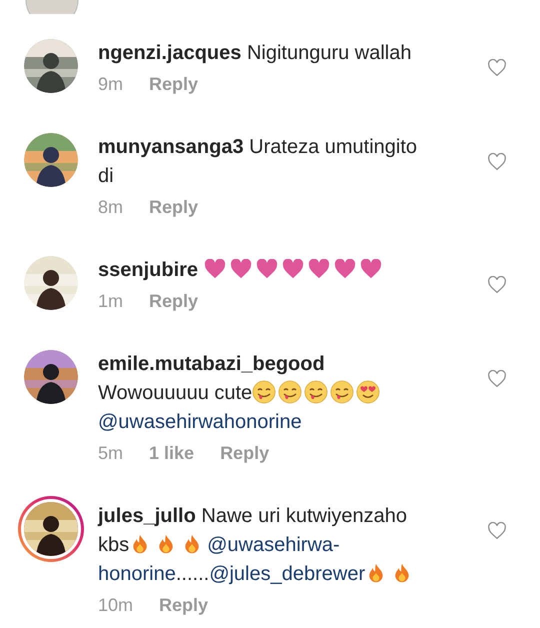  What do you see at coordinates (171, 453) in the screenshot?
I see `likes-count-link: 1 like` at bounding box center [171, 453].